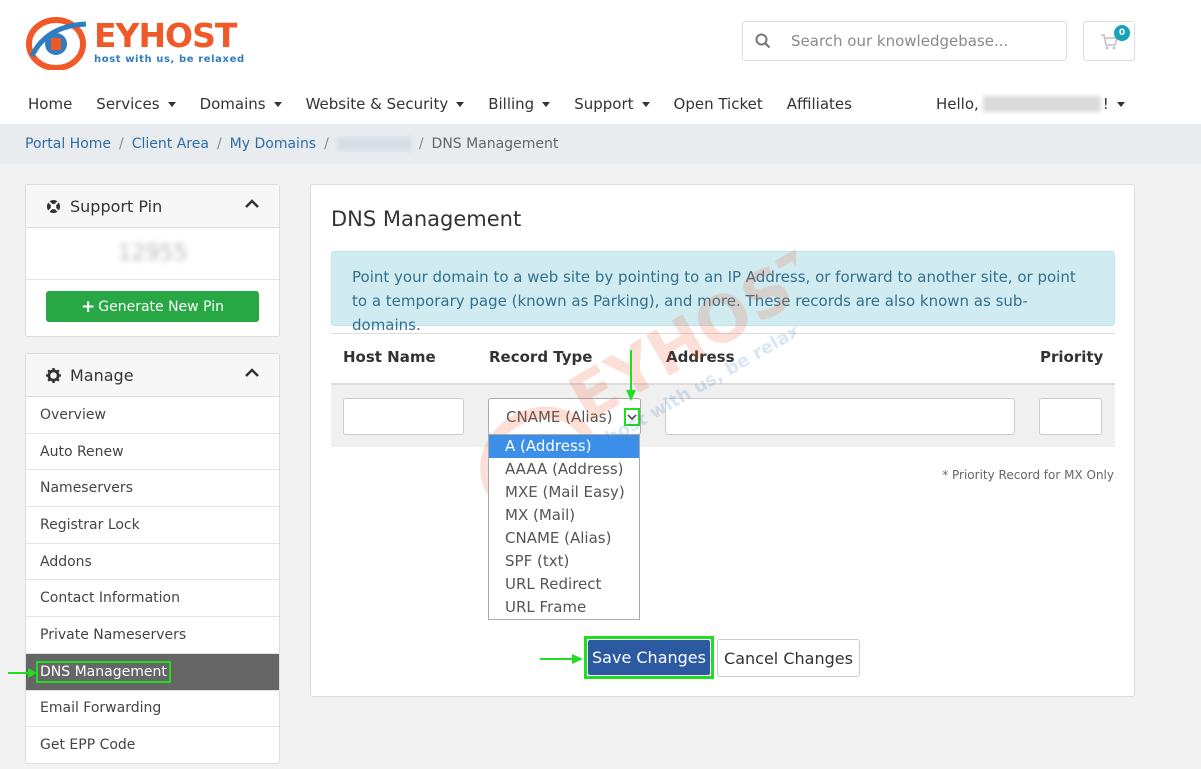 The image size is (1201, 769). I want to click on column-address: Address, so click(700, 357).